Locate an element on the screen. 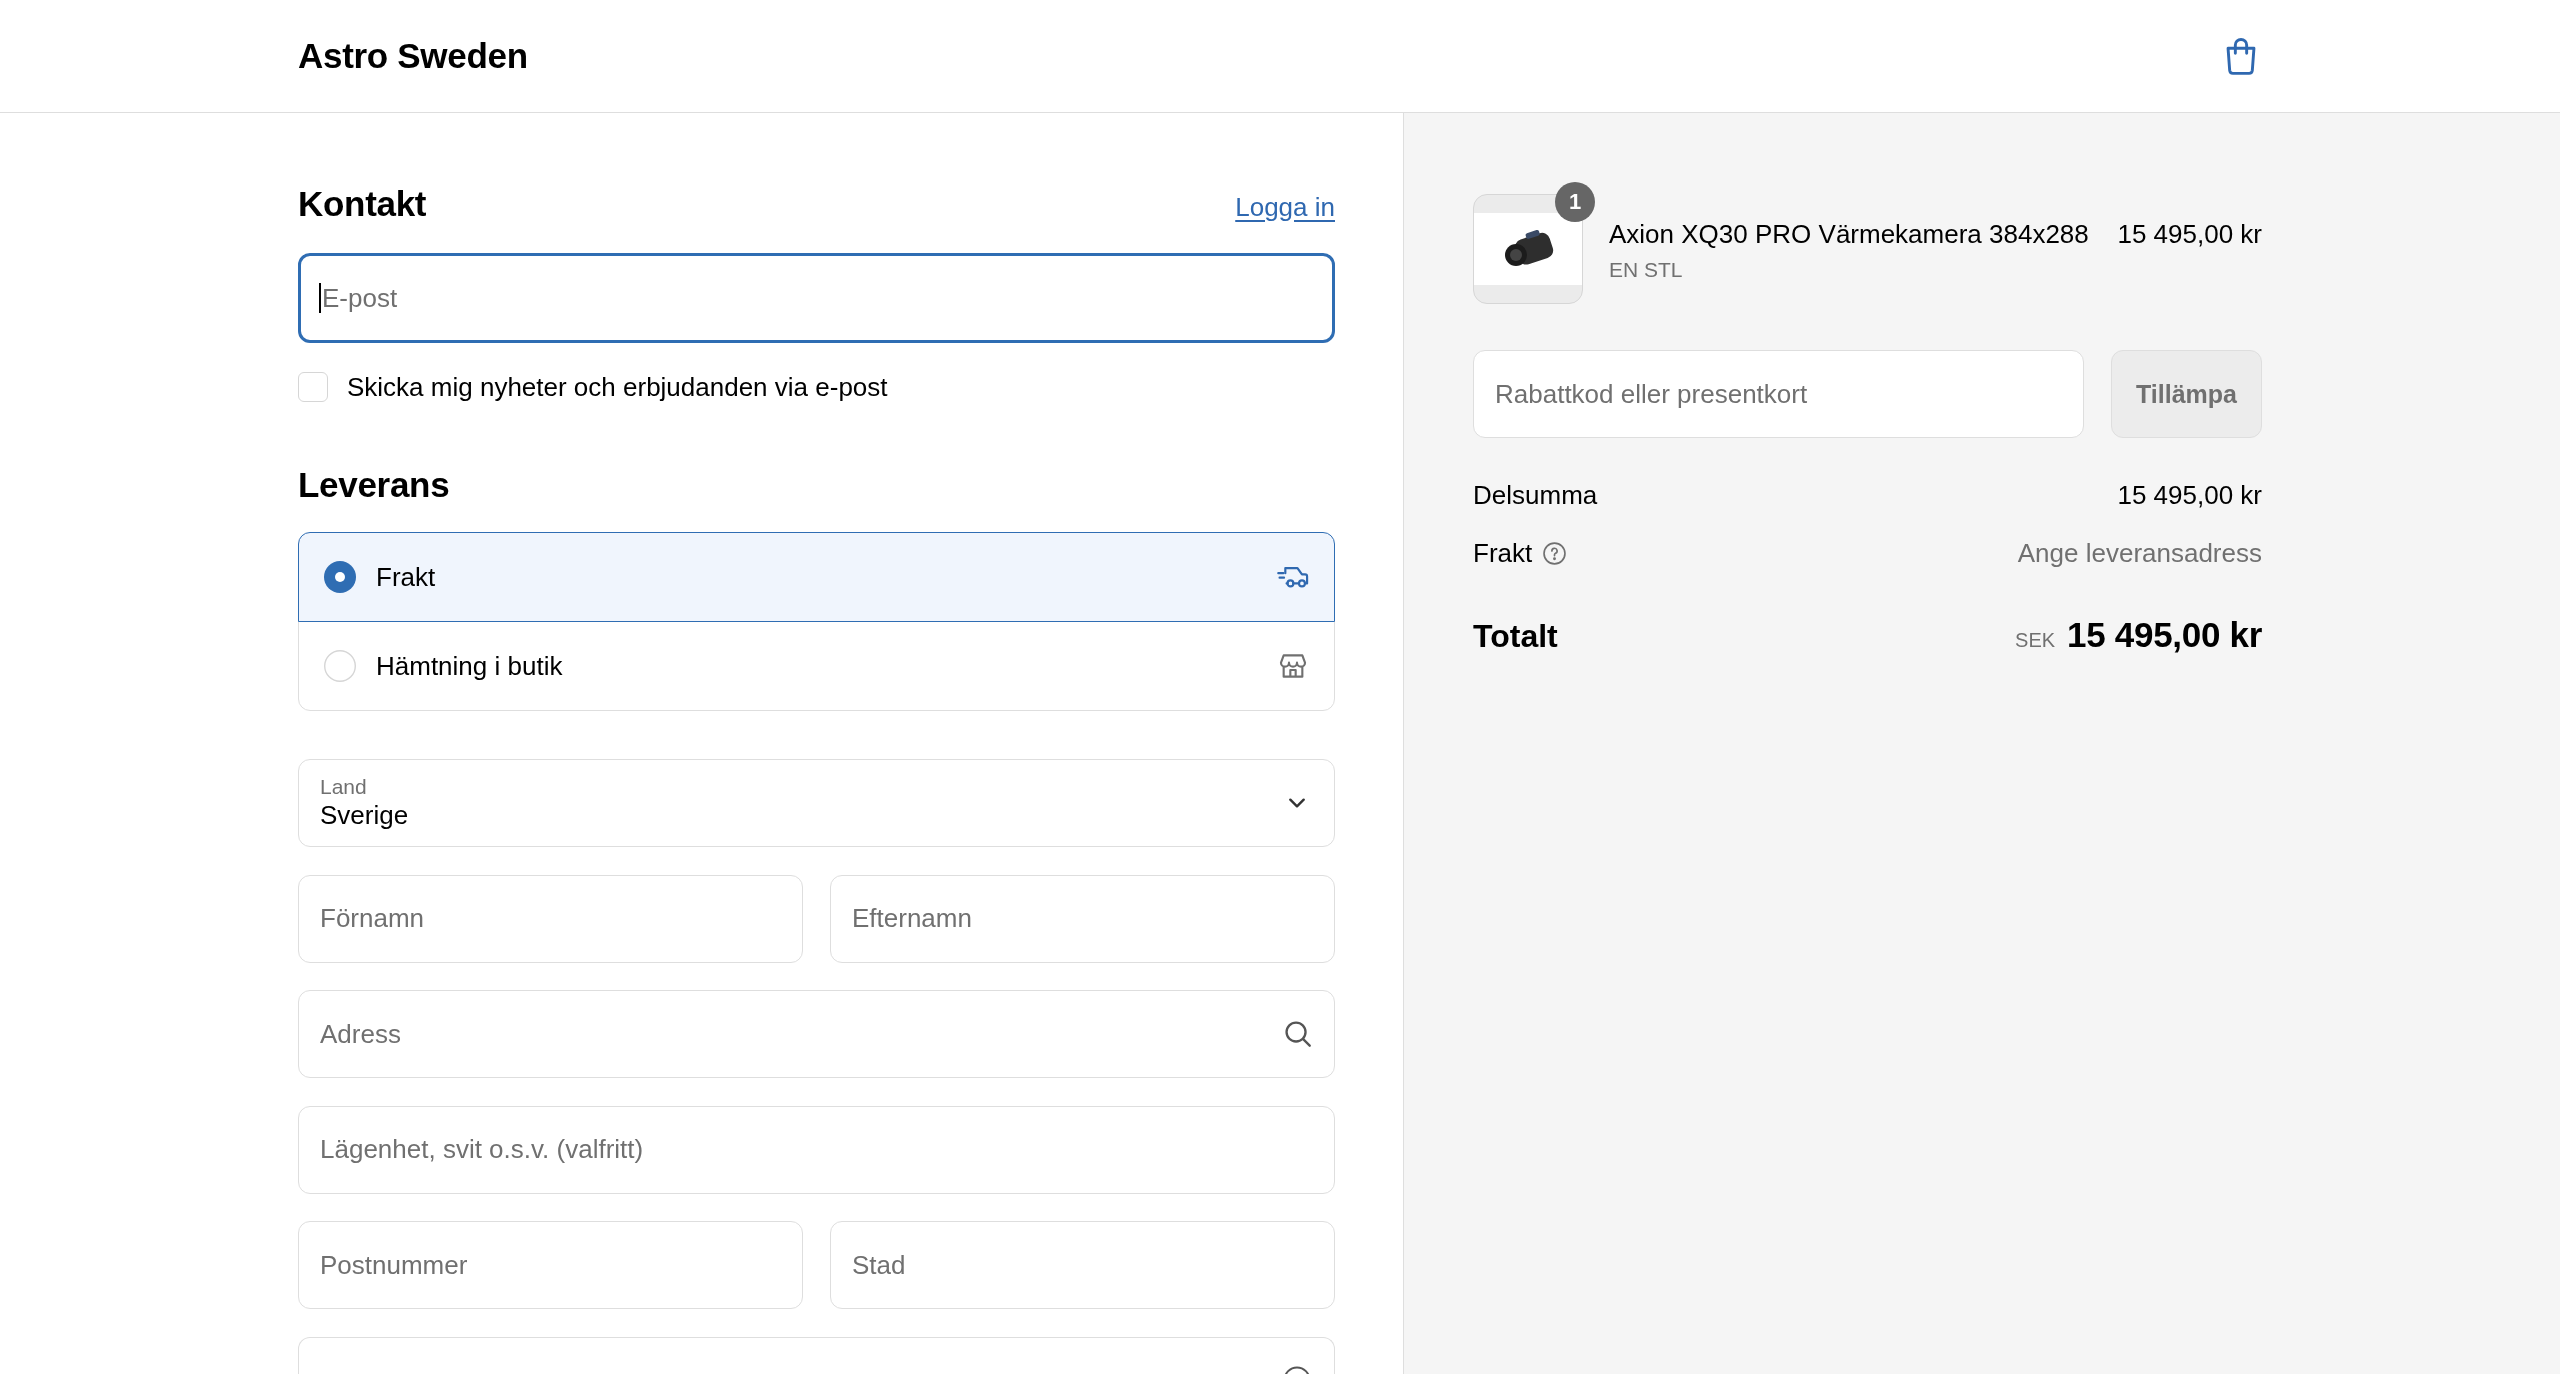 Image resolution: width=2560 pixels, height=1374 pixels. search-icon is located at coordinates (1298, 1034).